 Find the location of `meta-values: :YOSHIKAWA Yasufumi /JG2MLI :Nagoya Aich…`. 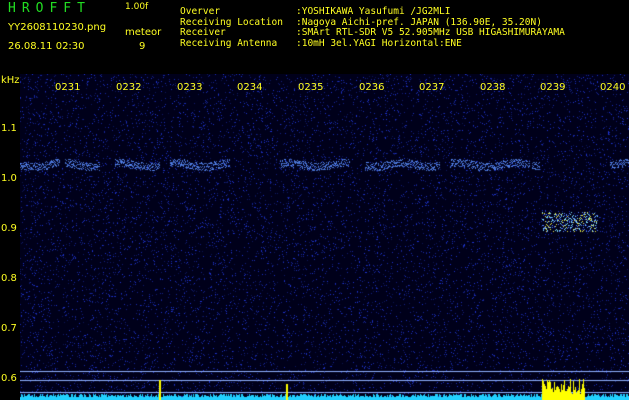

meta-values: :YOSHIKAWA Yasufumi /JG2MLI :Nagoya Aich… is located at coordinates (430, 27).